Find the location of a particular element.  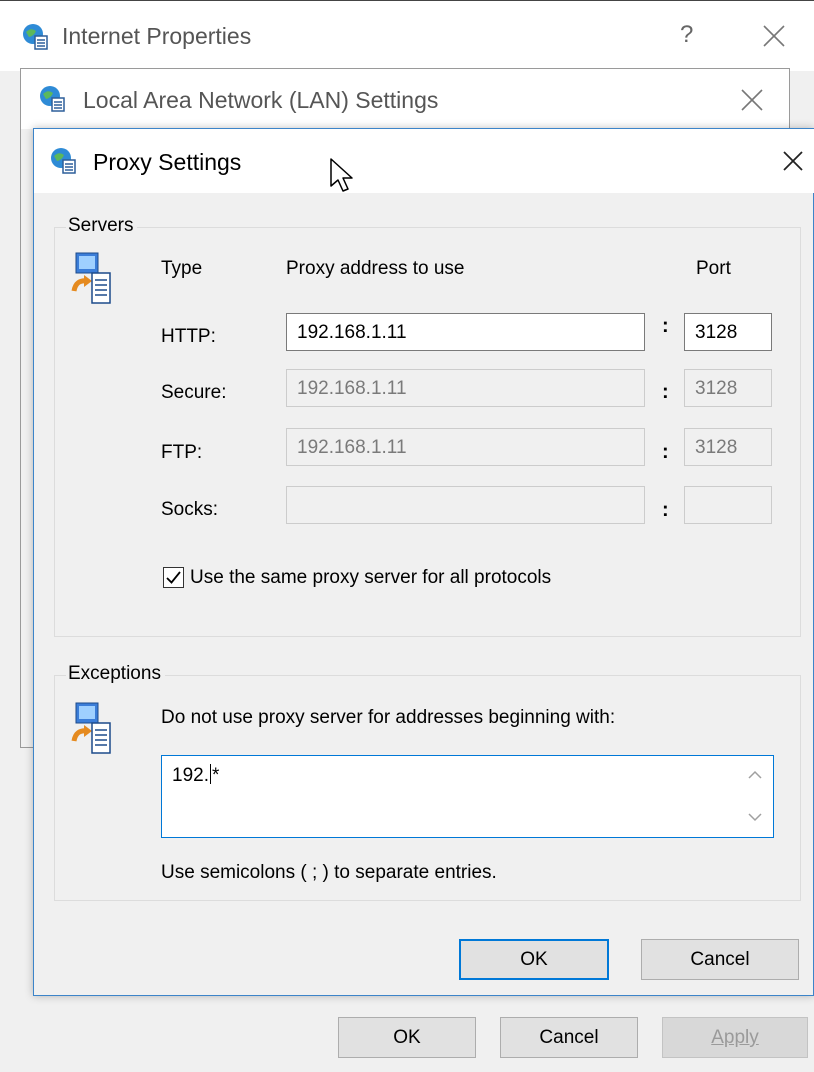

address-column-header: Proxy address to use is located at coordinates (375, 268).